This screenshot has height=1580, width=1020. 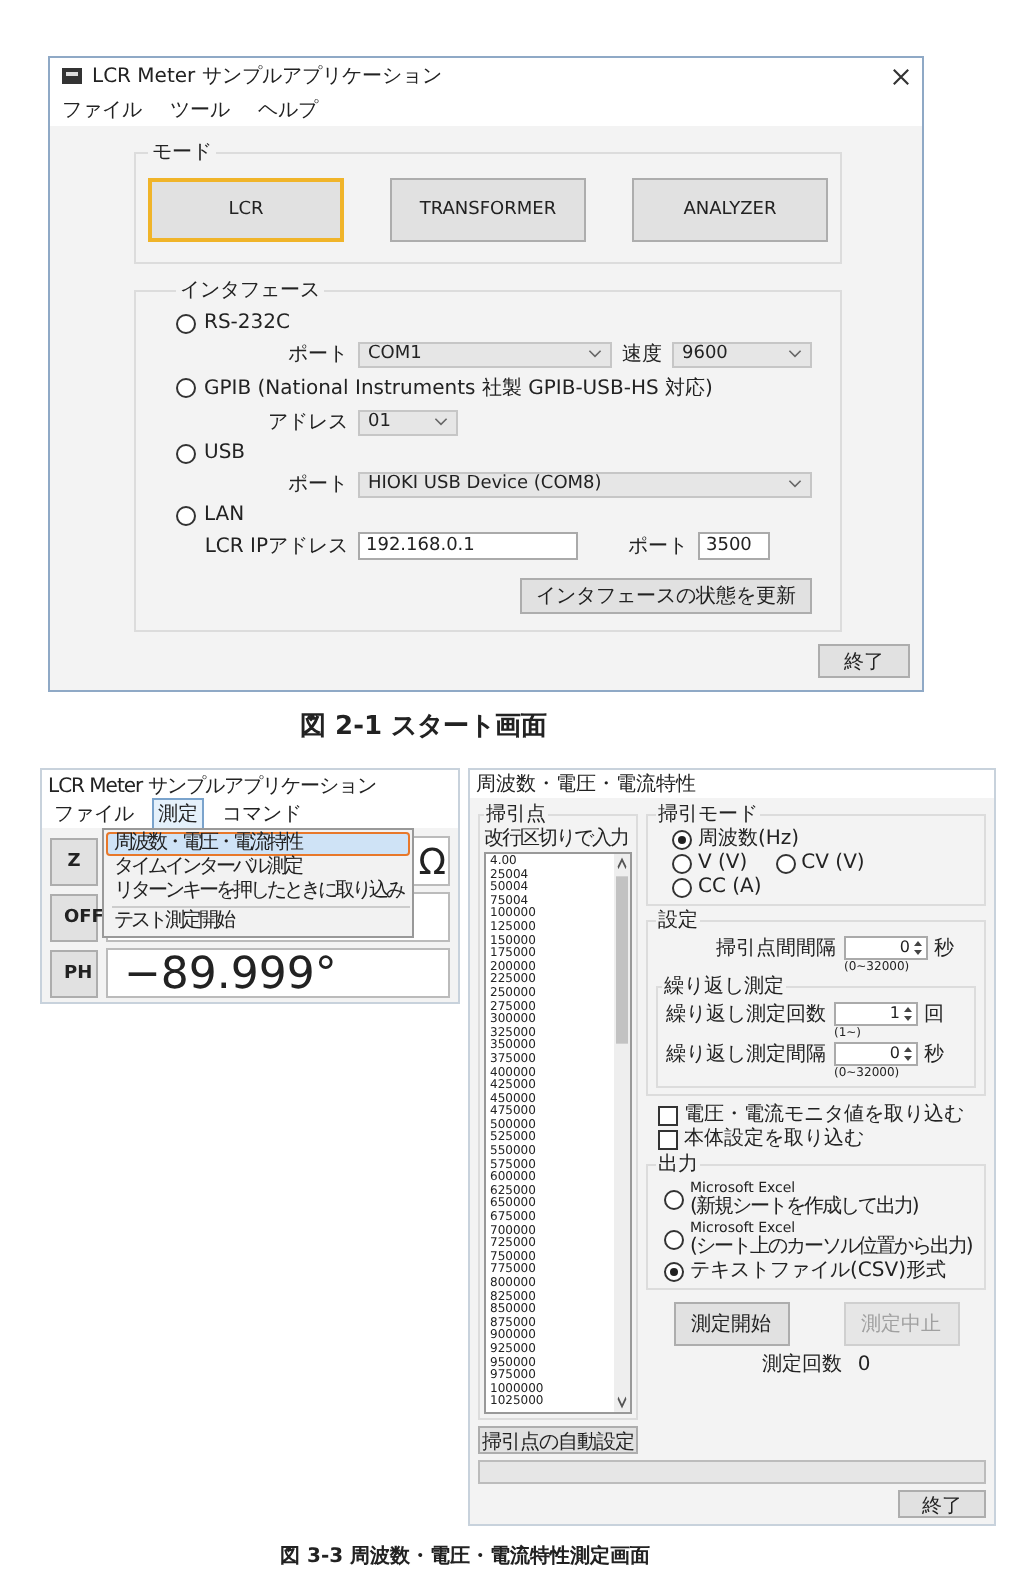 What do you see at coordinates (622, 1133) in the screenshot?
I see `scrollbar` at bounding box center [622, 1133].